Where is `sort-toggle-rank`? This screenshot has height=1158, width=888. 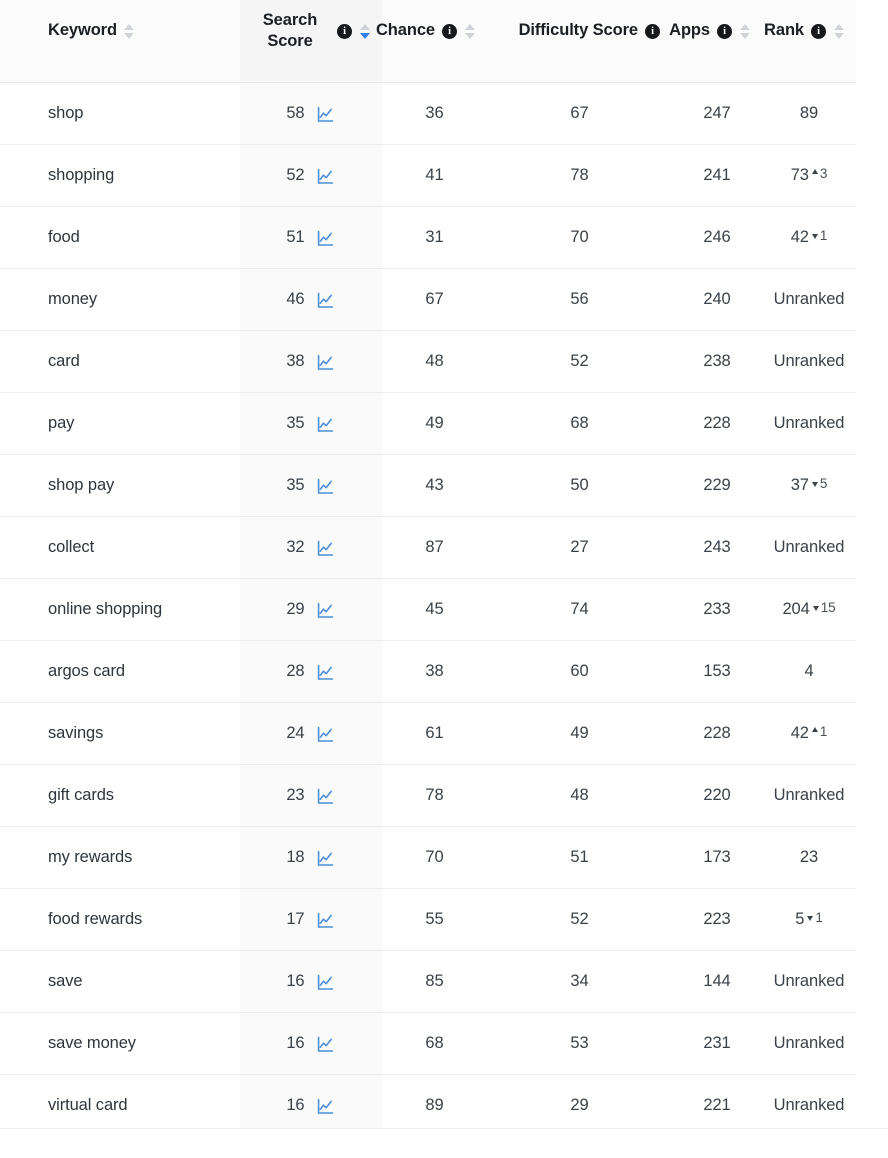 sort-toggle-rank is located at coordinates (838, 31).